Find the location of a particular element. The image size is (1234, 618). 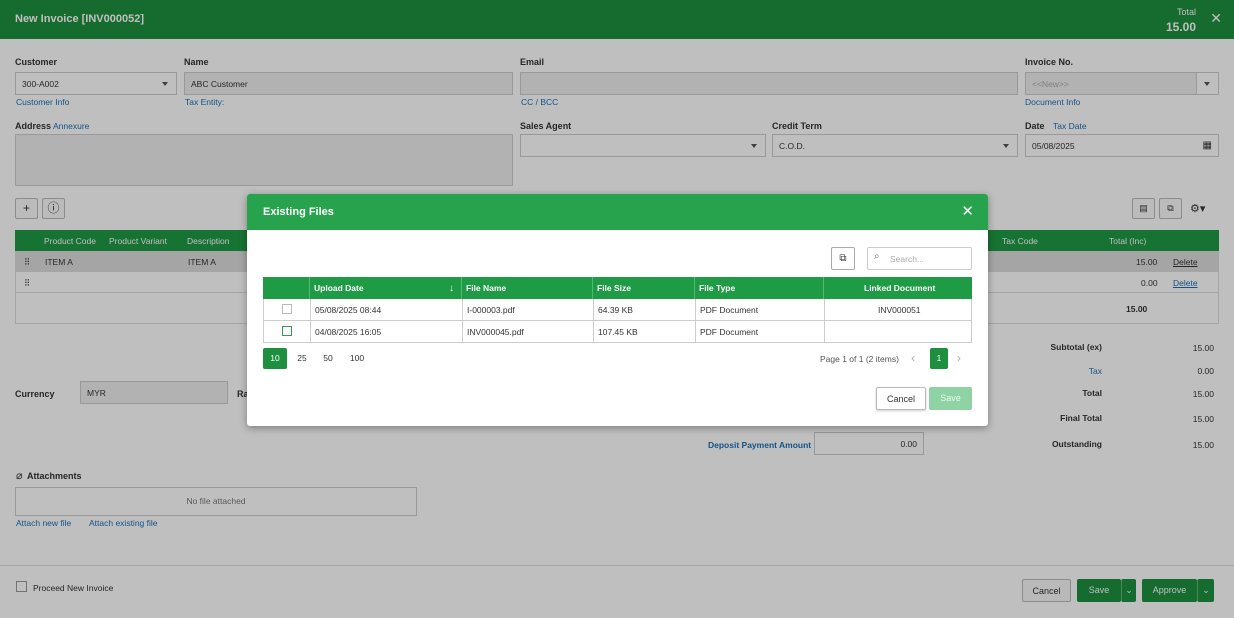

dialog-save-button: Save is located at coordinates (950, 398).